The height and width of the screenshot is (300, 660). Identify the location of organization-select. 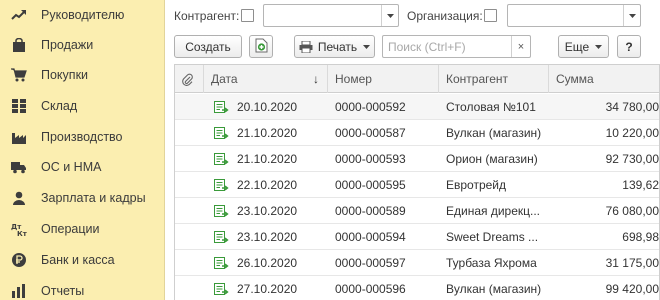
(574, 15).